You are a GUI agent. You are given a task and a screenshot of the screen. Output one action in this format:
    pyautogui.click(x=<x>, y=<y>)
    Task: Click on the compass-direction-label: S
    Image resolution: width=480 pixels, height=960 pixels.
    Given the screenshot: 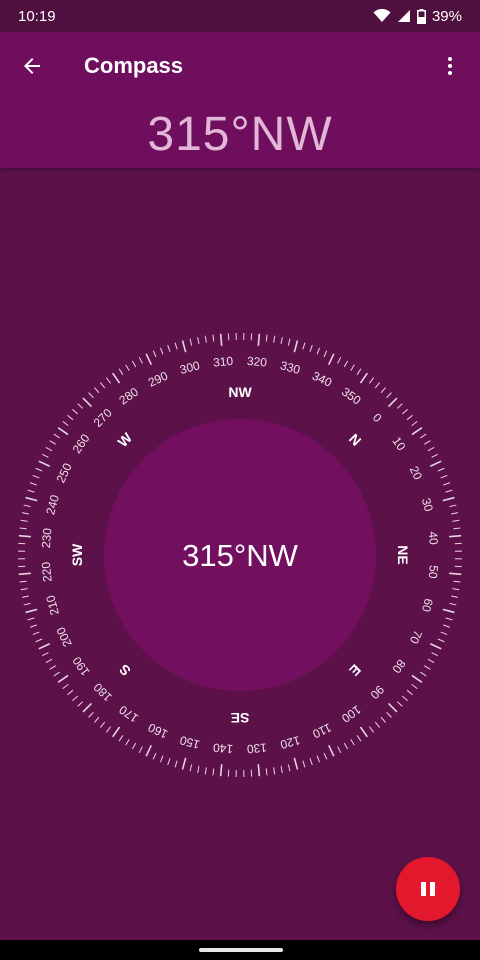 What is the action you would take?
    pyautogui.click(x=125, y=670)
    